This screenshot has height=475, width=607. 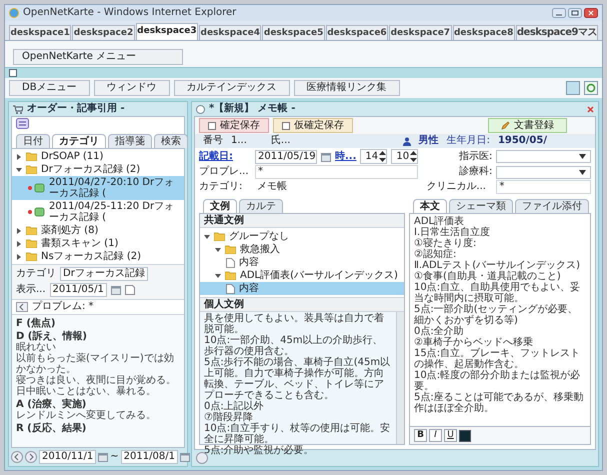 I want to click on example-text: 0点:上記以外, so click(x=234, y=406).